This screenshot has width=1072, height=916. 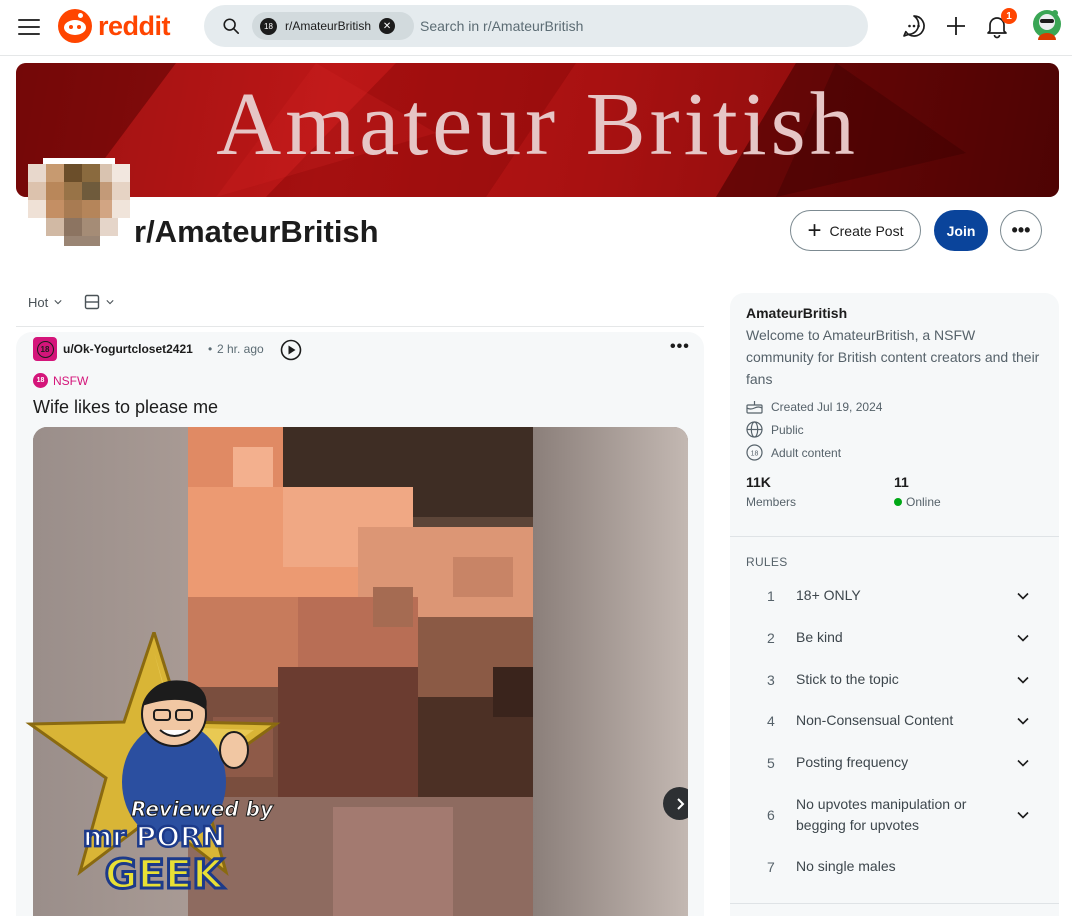 What do you see at coordinates (896, 866) in the screenshot?
I see `rule-item: 7 No single males` at bounding box center [896, 866].